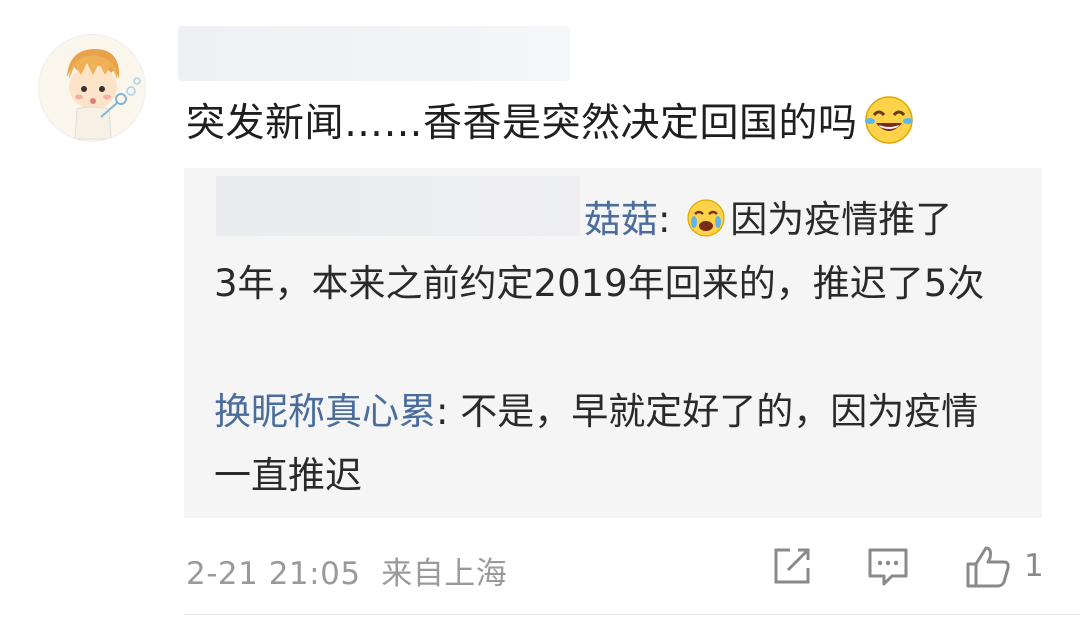  Describe the element at coordinates (398, 206) in the screenshot. I see `reply-username-redacted` at that location.